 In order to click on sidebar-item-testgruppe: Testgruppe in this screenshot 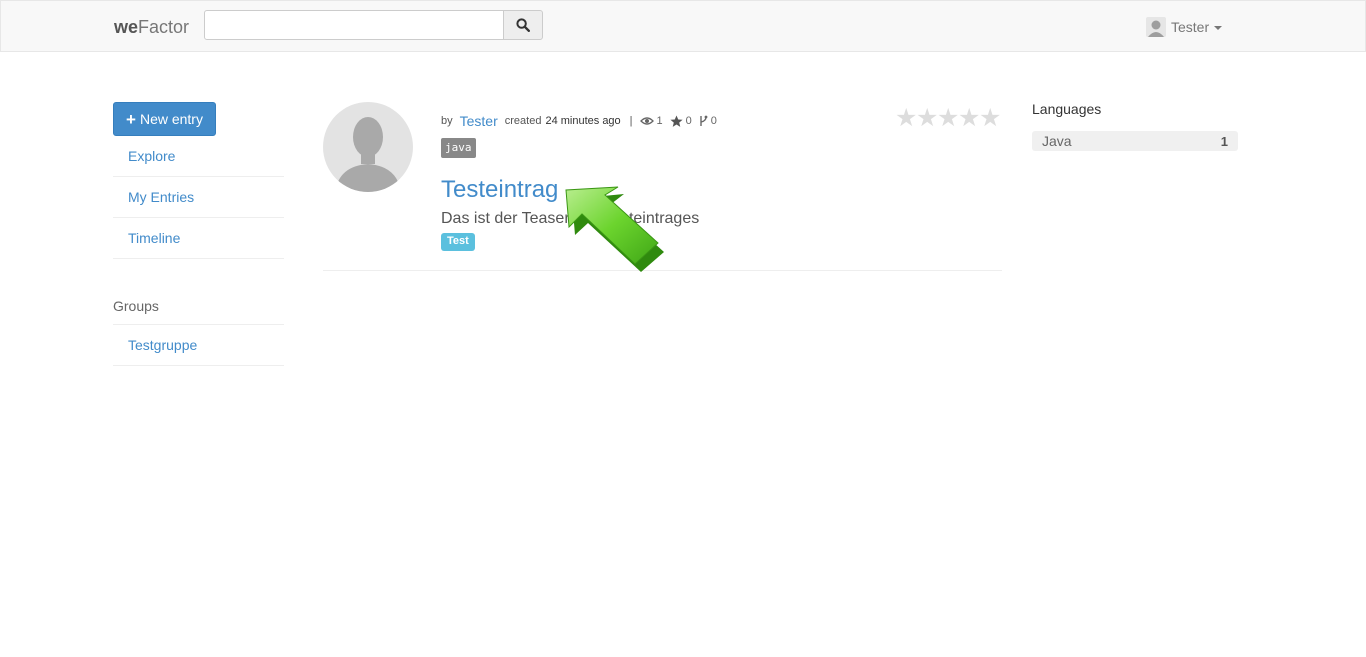, I will do `click(198, 345)`.